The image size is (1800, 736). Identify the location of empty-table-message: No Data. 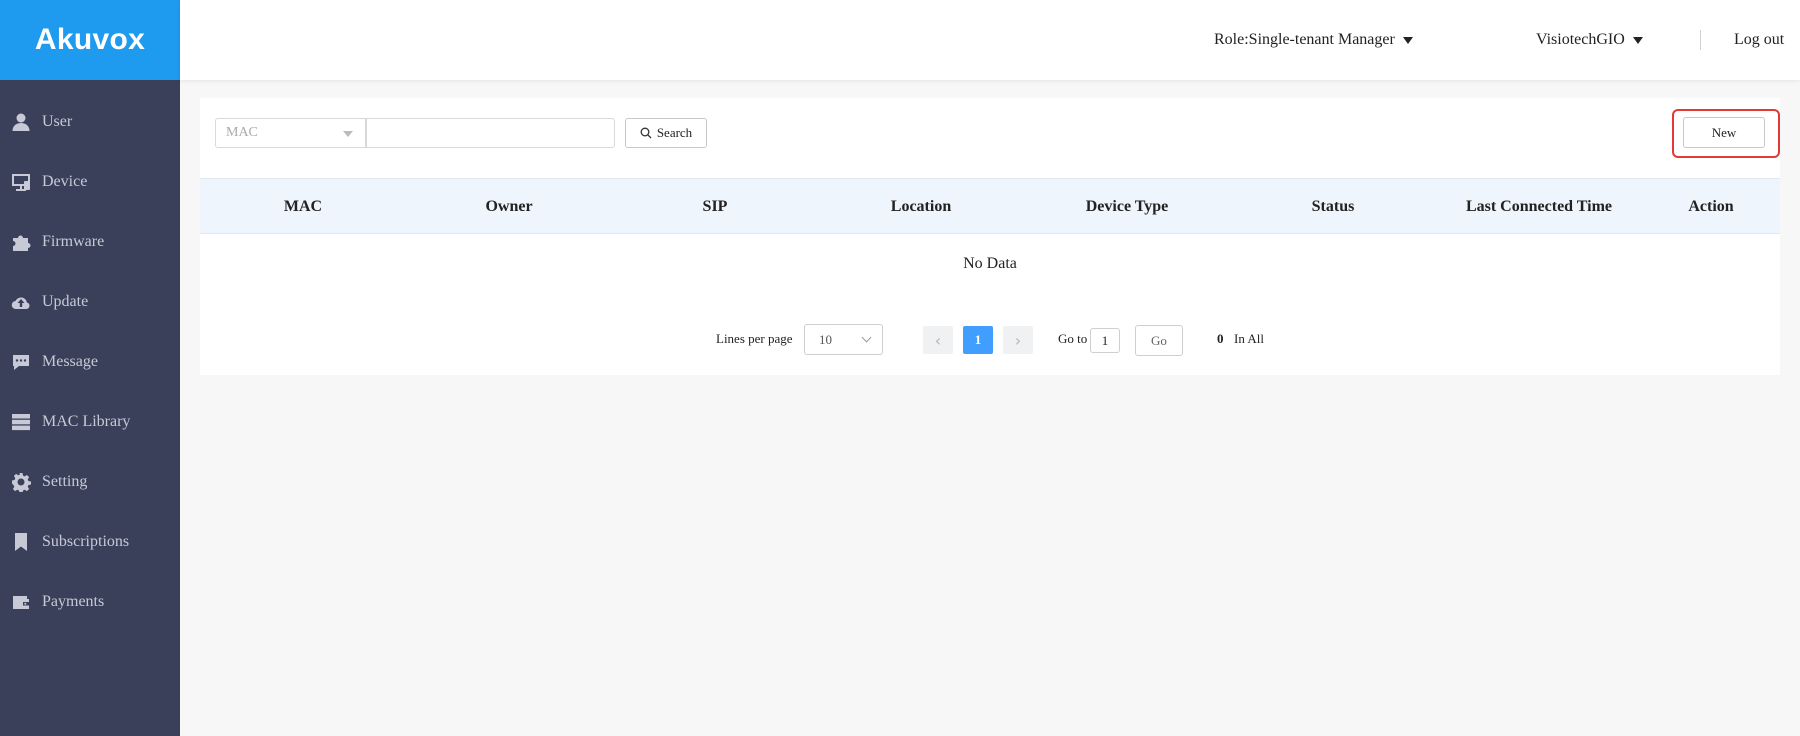
(990, 263).